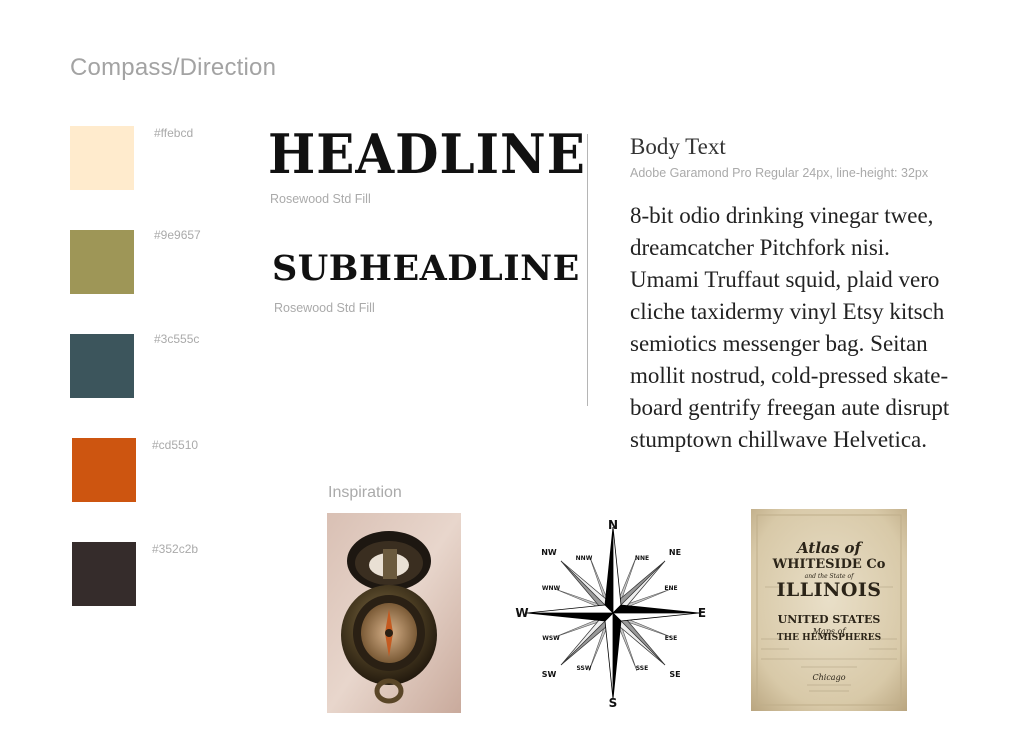 This screenshot has height=748, width=1024. What do you see at coordinates (779, 439) in the screenshot?
I see `body-text-line: stumptown chillwave Helvetica.` at bounding box center [779, 439].